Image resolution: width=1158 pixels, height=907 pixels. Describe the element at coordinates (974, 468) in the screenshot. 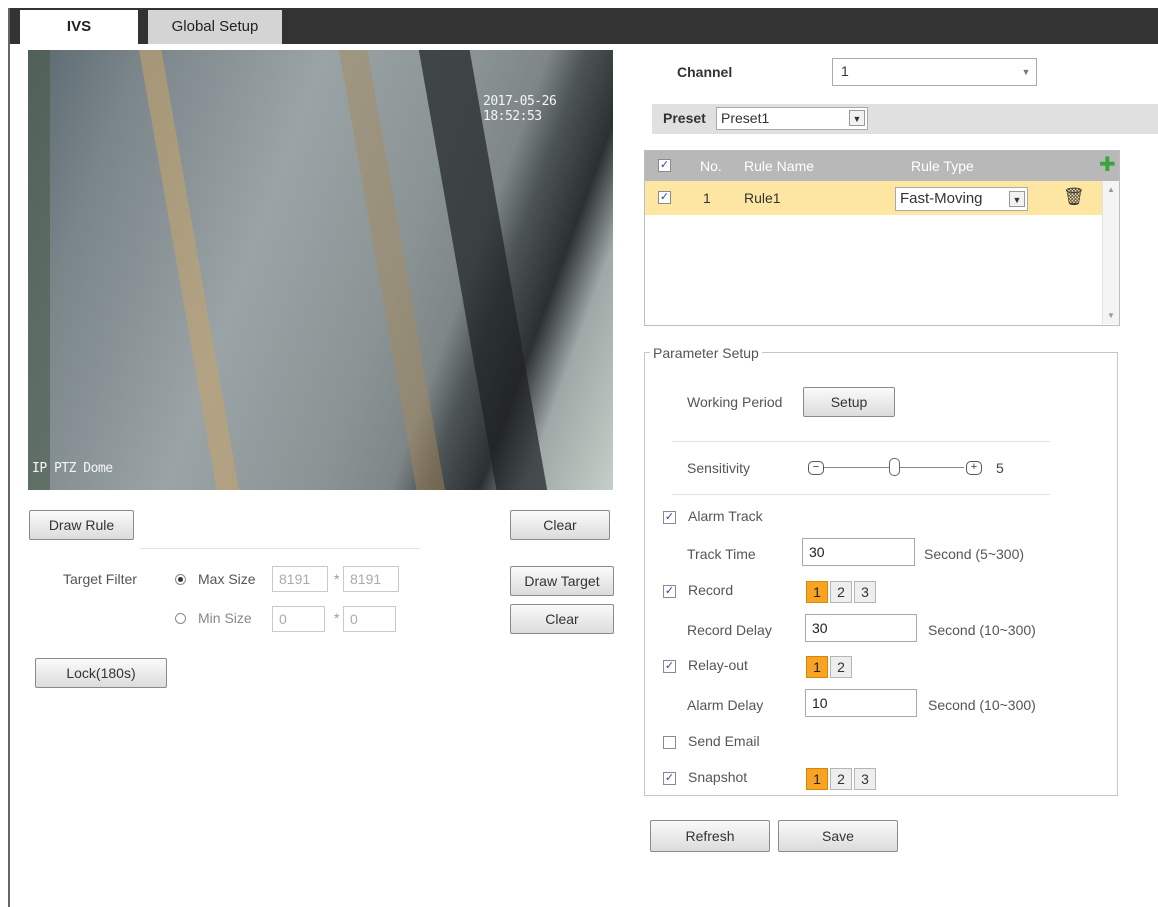

I see `plus-icon: +` at that location.